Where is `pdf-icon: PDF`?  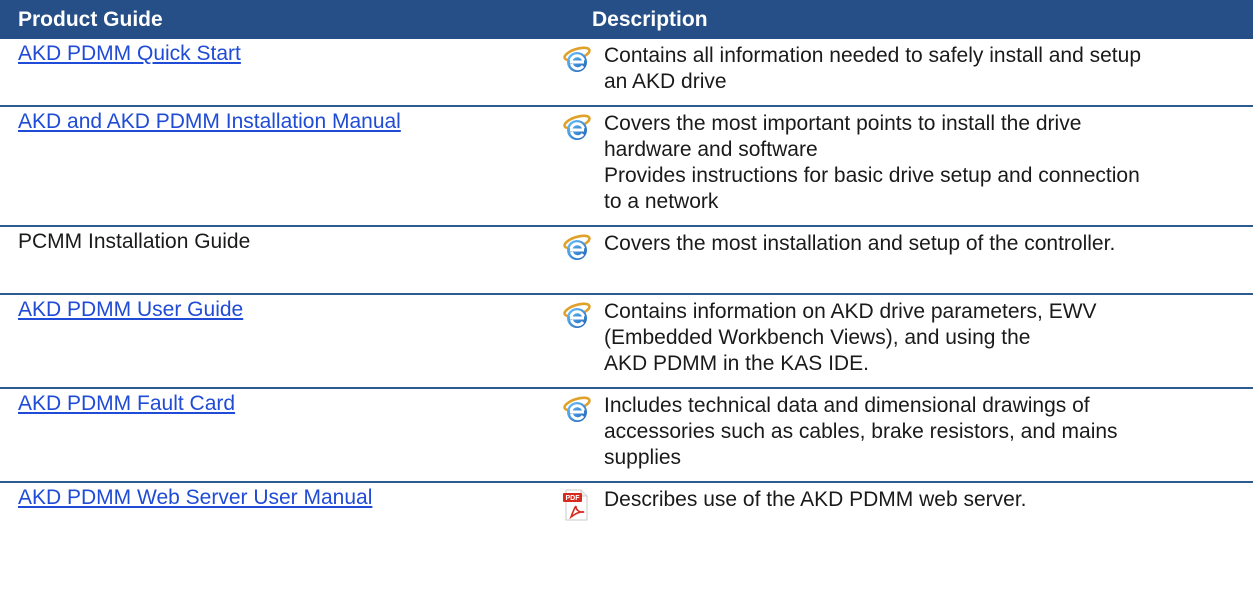
pdf-icon: PDF is located at coordinates (576, 505).